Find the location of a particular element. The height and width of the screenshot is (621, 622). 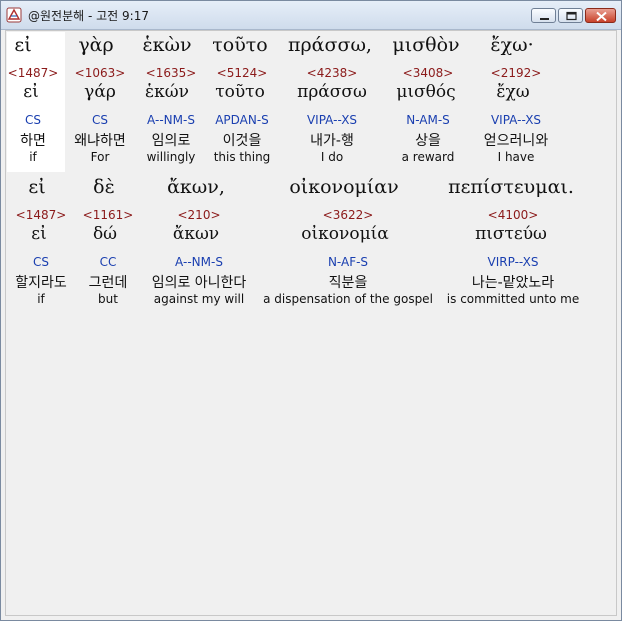

lemma: ἑκών is located at coordinates (167, 92).